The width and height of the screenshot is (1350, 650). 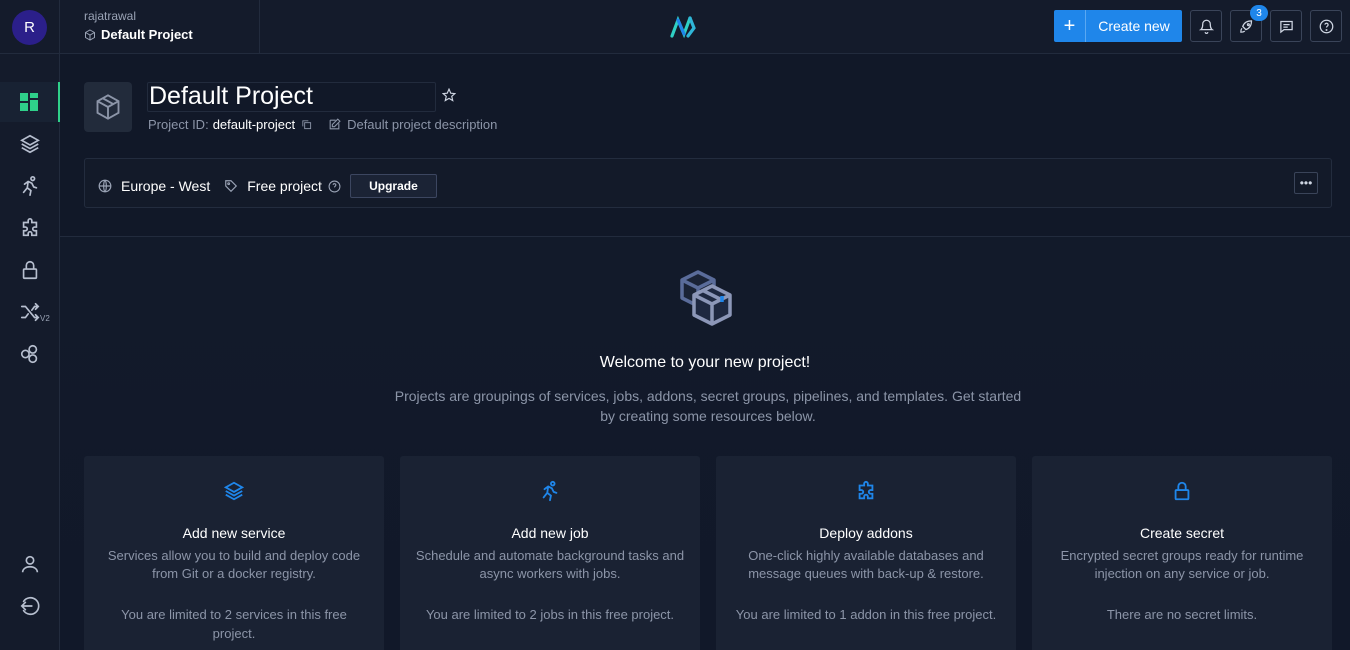 I want to click on sidebar: V2, so click(x=30, y=352).